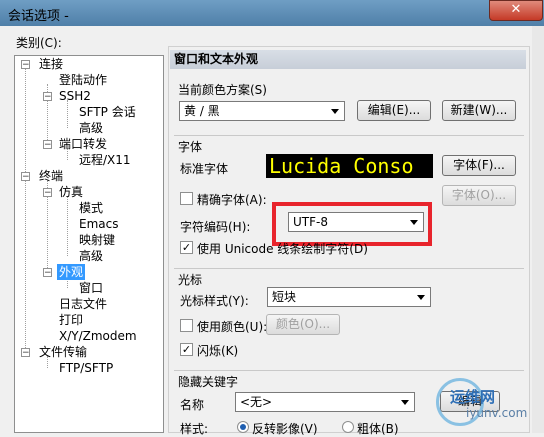  Describe the element at coordinates (348, 427) in the screenshot. I see `bold-radio` at that location.